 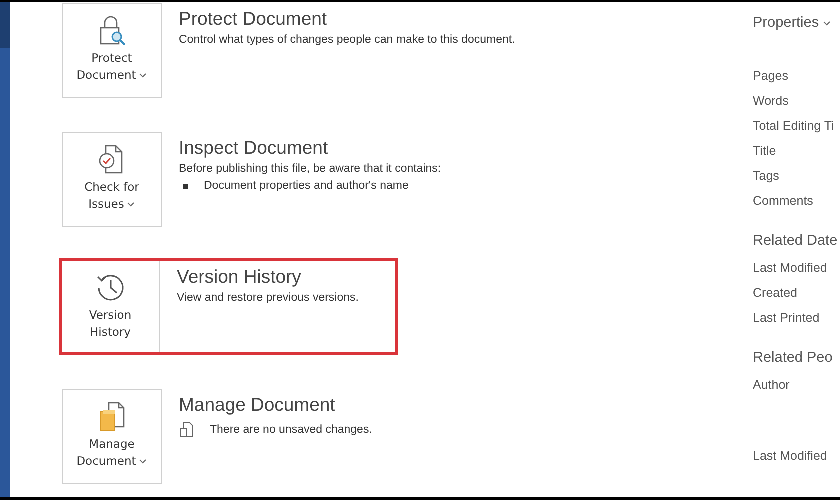 I want to click on tool-button: Check for Issues, so click(x=112, y=179).